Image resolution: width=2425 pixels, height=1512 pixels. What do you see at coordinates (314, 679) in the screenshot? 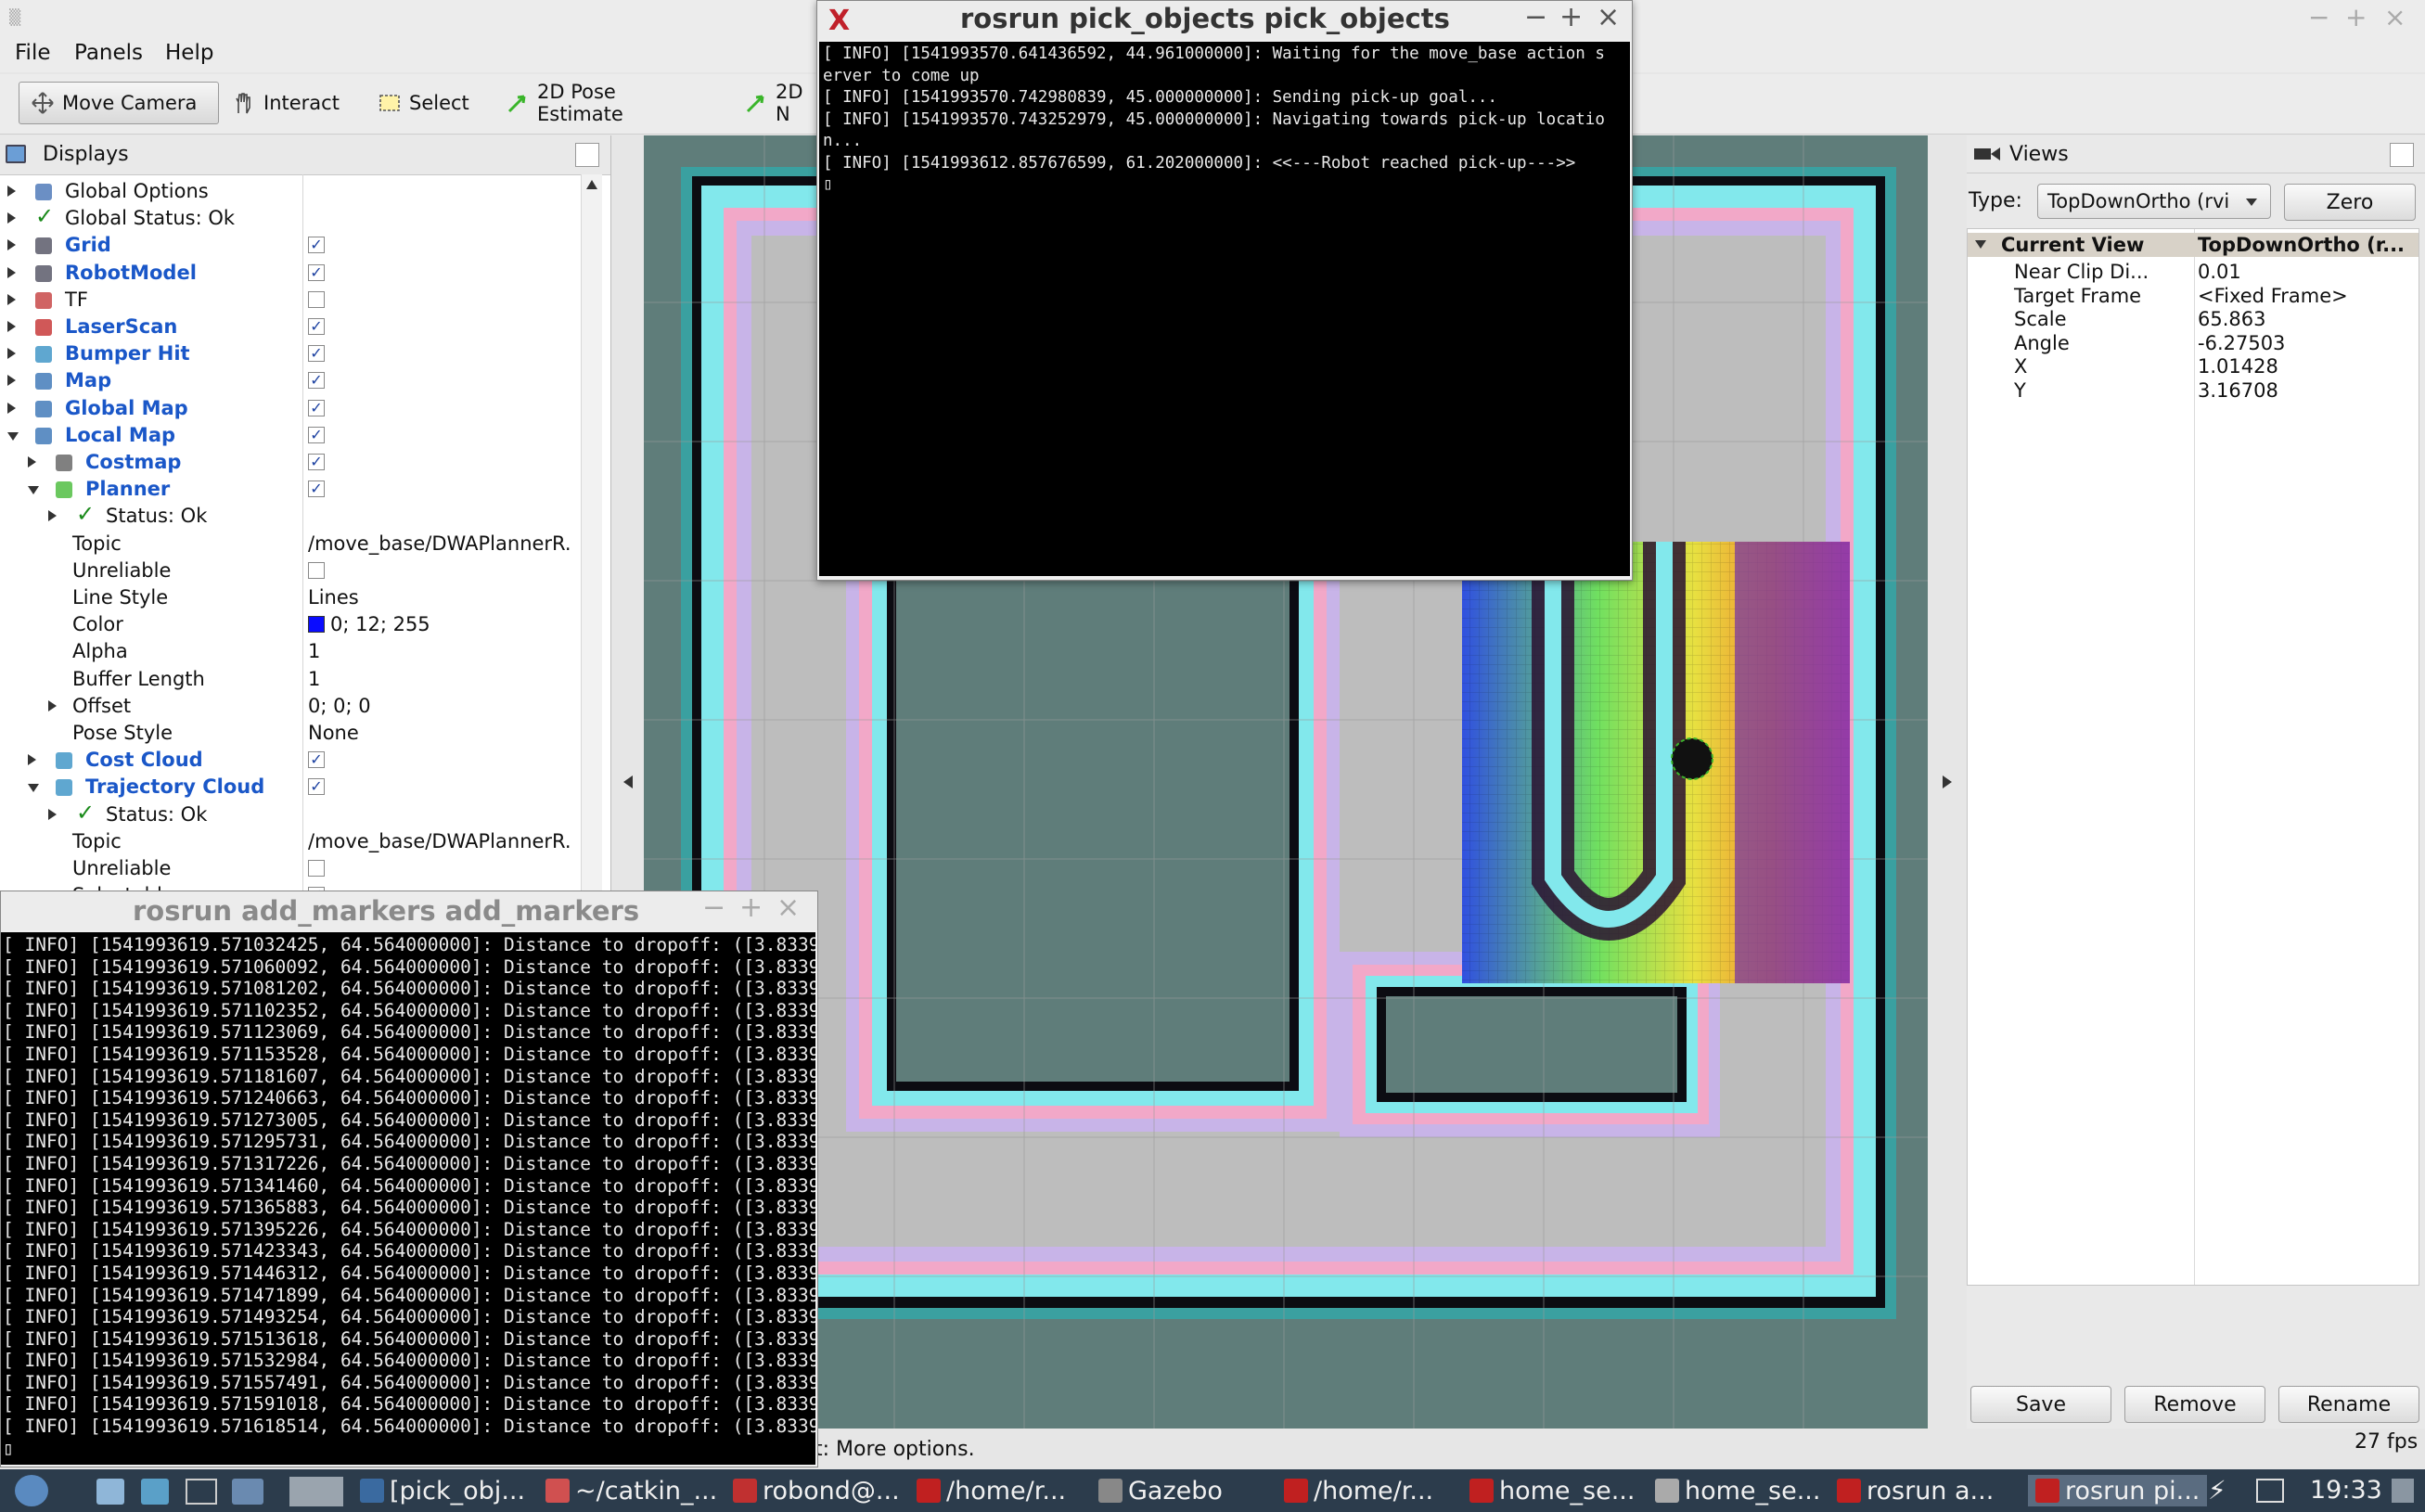
I see `display-row-value: 1` at bounding box center [314, 679].